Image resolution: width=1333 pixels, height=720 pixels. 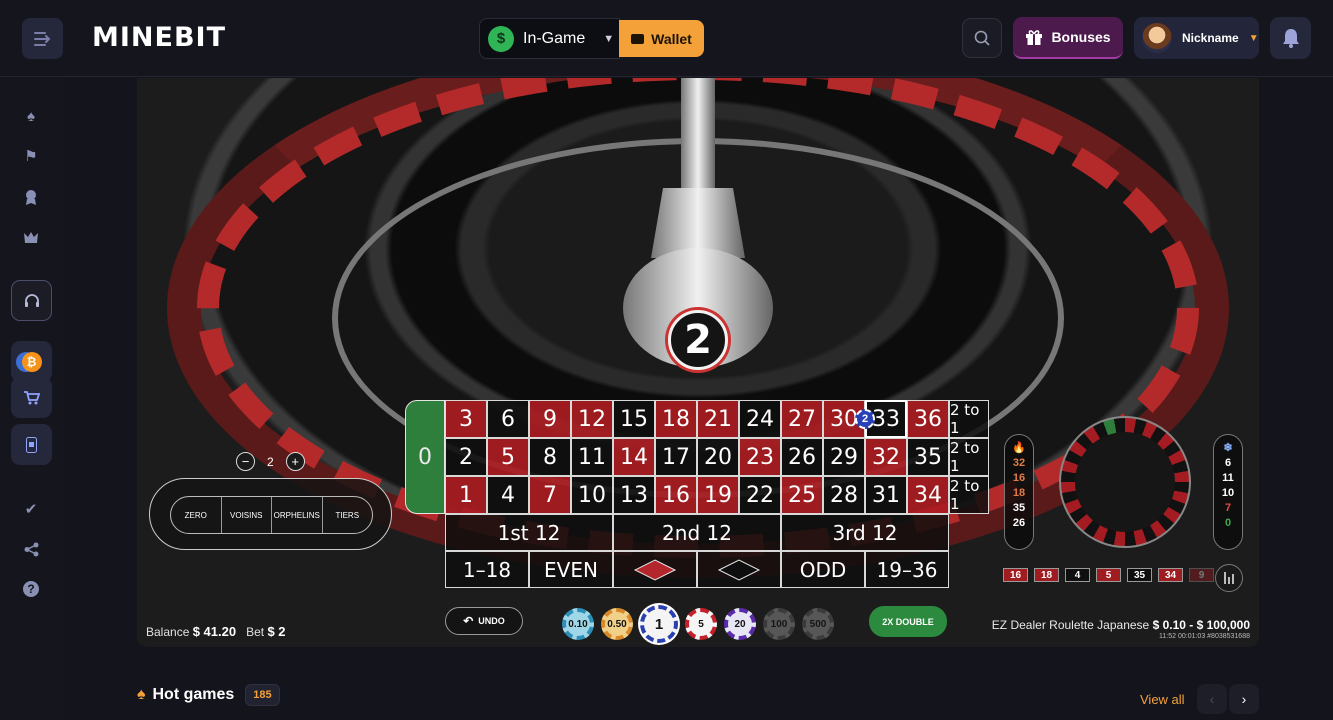 What do you see at coordinates (550, 495) in the screenshot?
I see `bet-number-7: 7` at bounding box center [550, 495].